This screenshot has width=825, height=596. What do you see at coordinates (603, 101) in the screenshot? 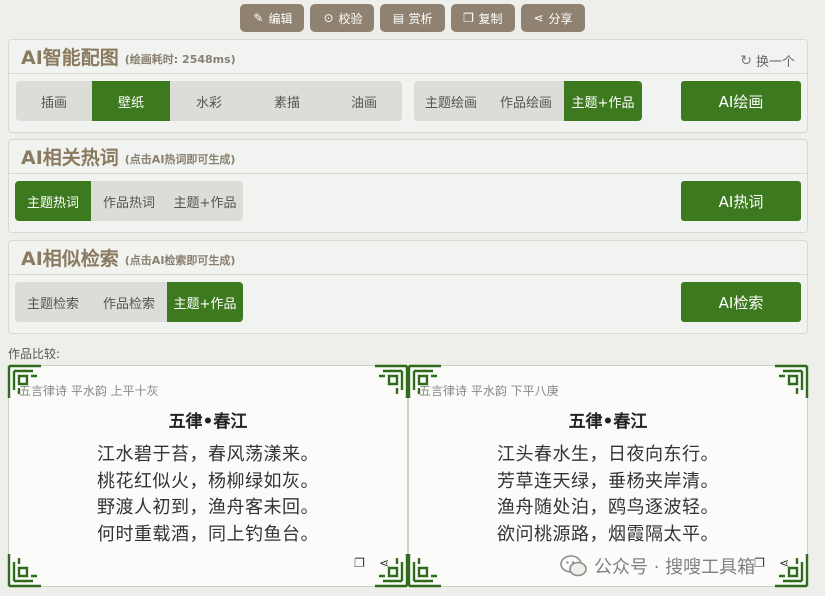
I see `source-theme-work: 主题+作品` at bounding box center [603, 101].